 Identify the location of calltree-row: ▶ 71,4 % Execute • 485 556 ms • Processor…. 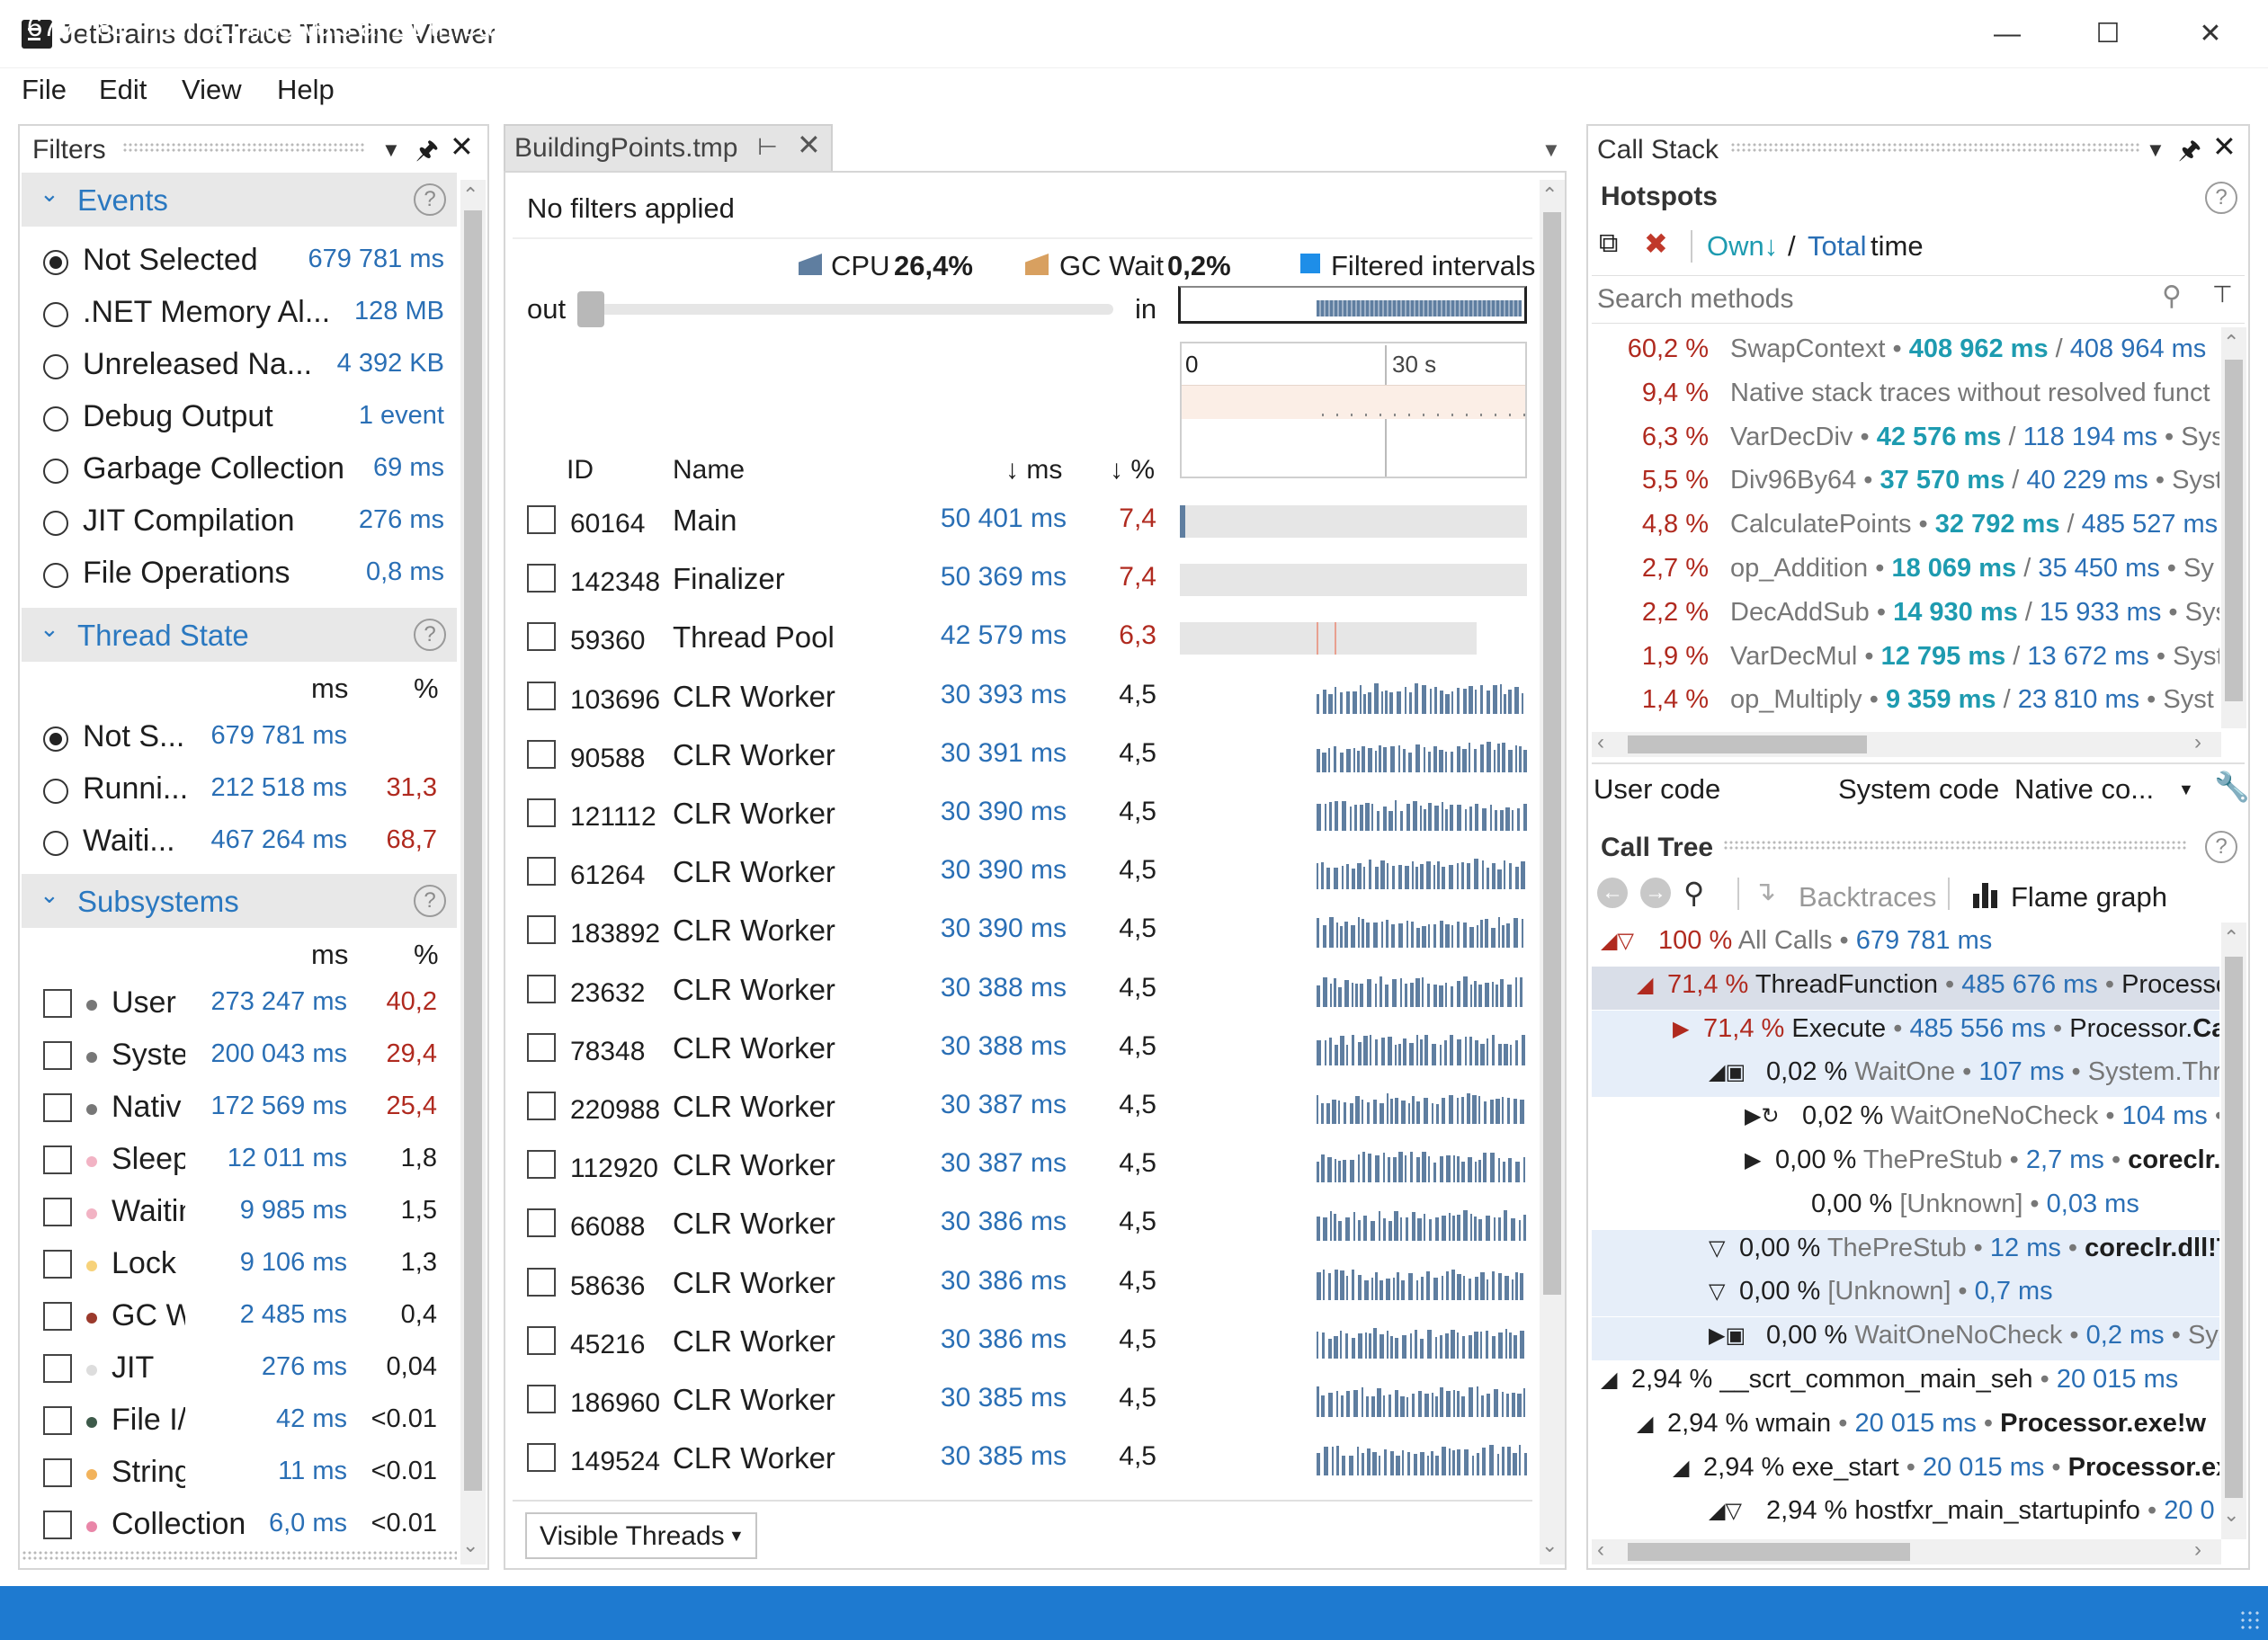
(1905, 1032).